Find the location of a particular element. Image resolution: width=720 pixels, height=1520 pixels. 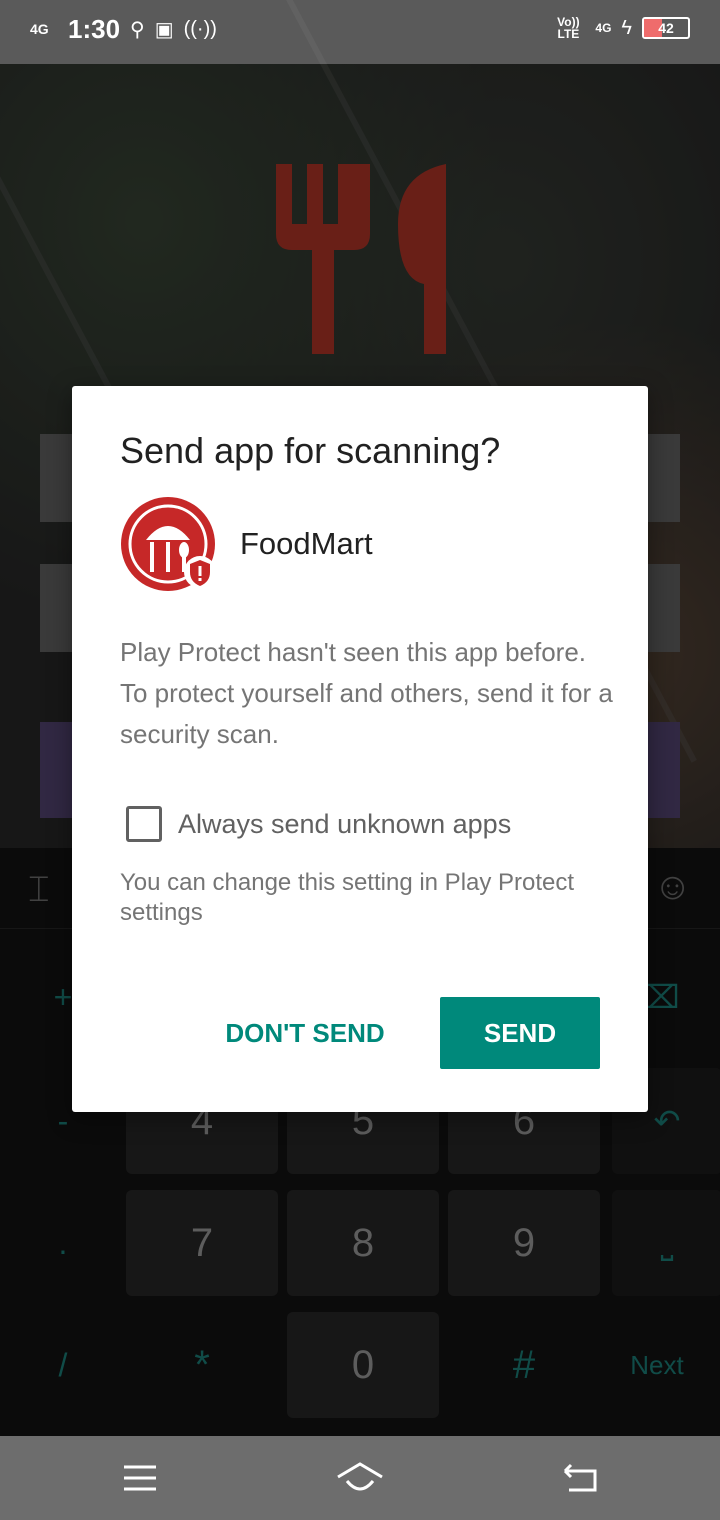

app-name: FoodMart is located at coordinates (306, 543).